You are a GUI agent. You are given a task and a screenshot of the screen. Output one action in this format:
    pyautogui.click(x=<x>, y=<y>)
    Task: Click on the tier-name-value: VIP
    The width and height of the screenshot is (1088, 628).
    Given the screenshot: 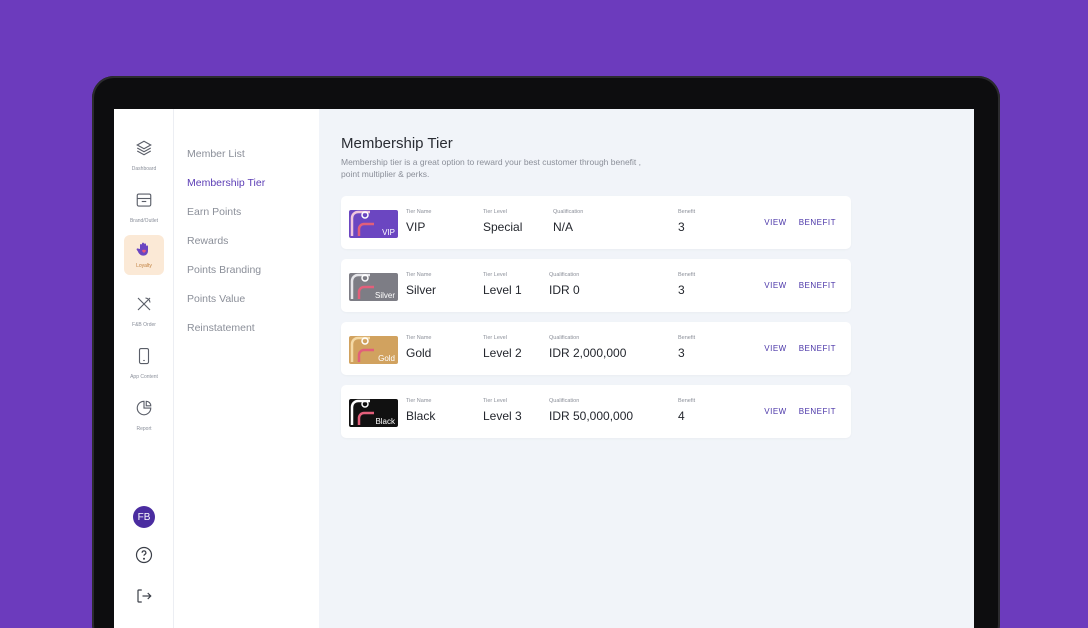 What is the action you would take?
    pyautogui.click(x=416, y=227)
    